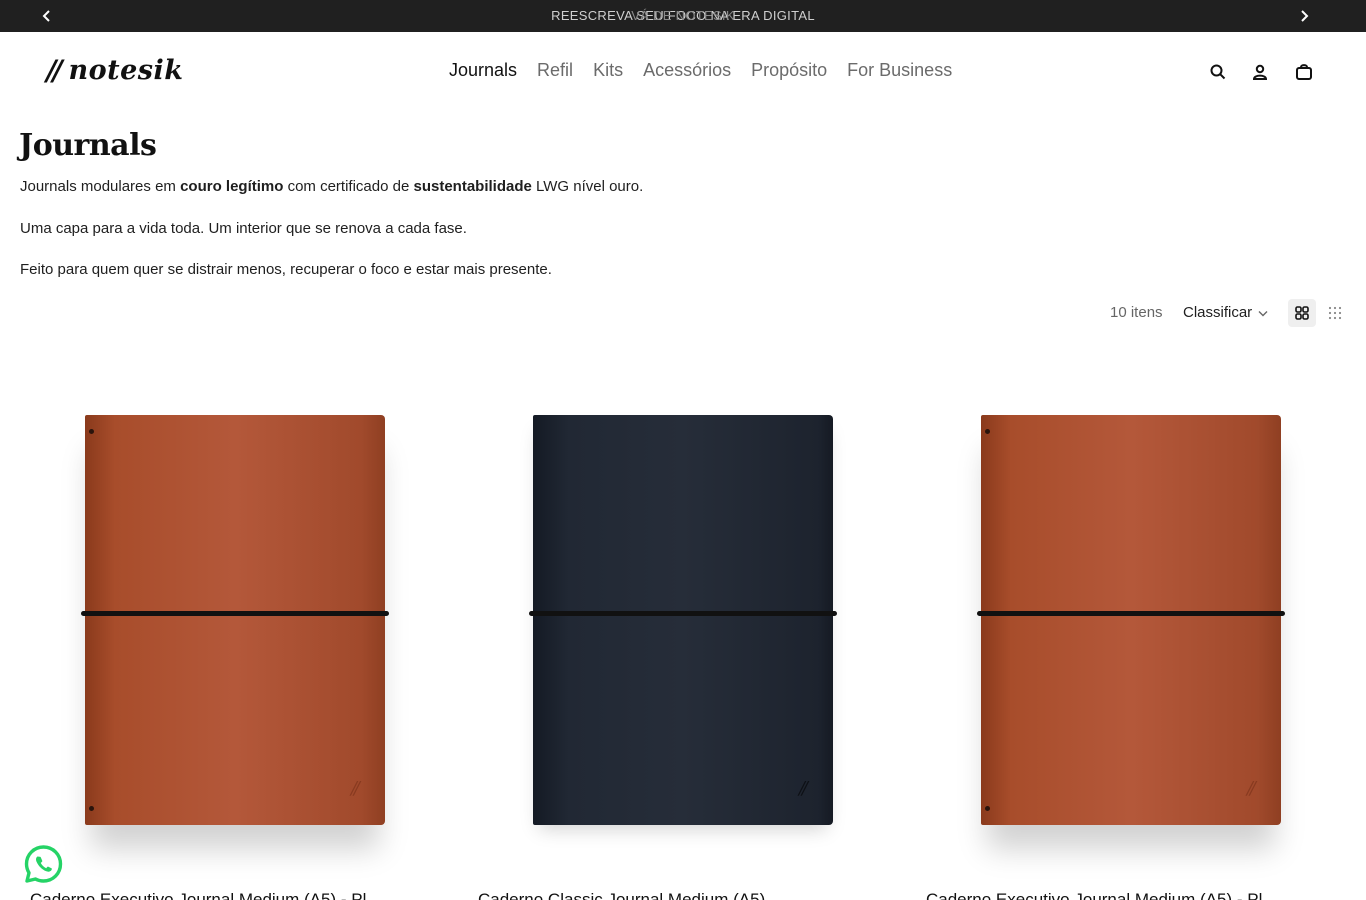 Image resolution: width=1366 pixels, height=900 pixels. I want to click on sort-label: Classificar, so click(1218, 312).